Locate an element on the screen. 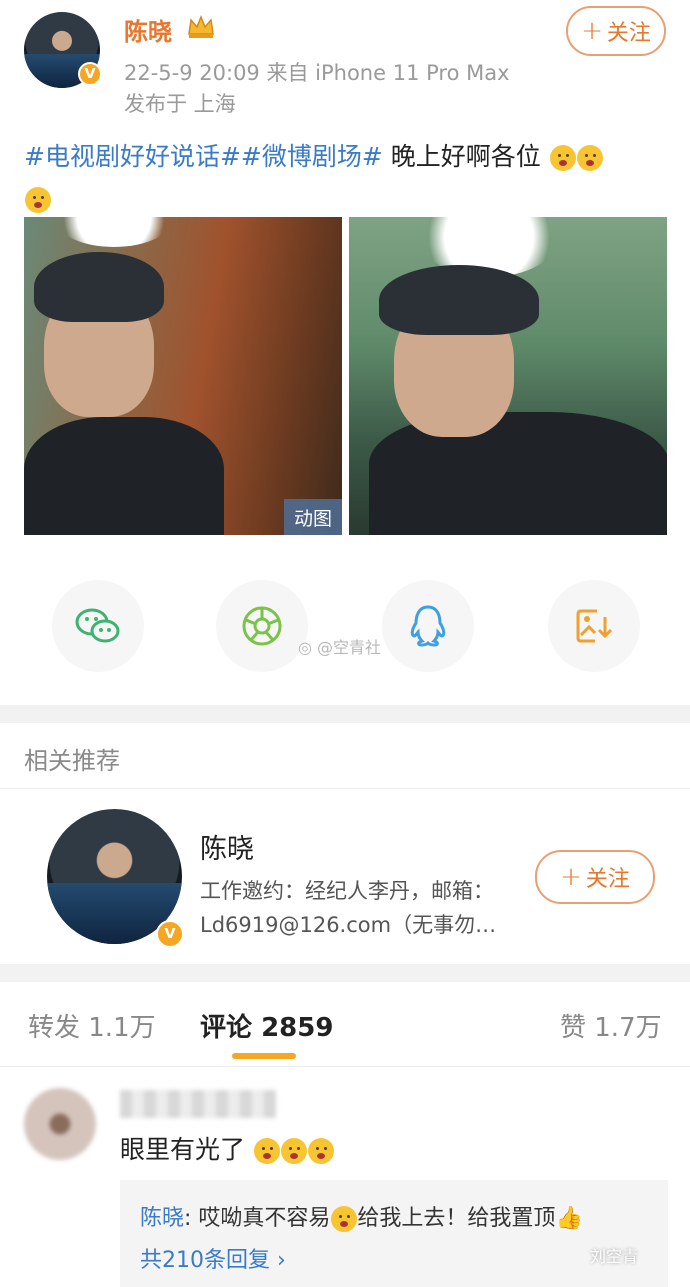  moments-icon is located at coordinates (262, 626).